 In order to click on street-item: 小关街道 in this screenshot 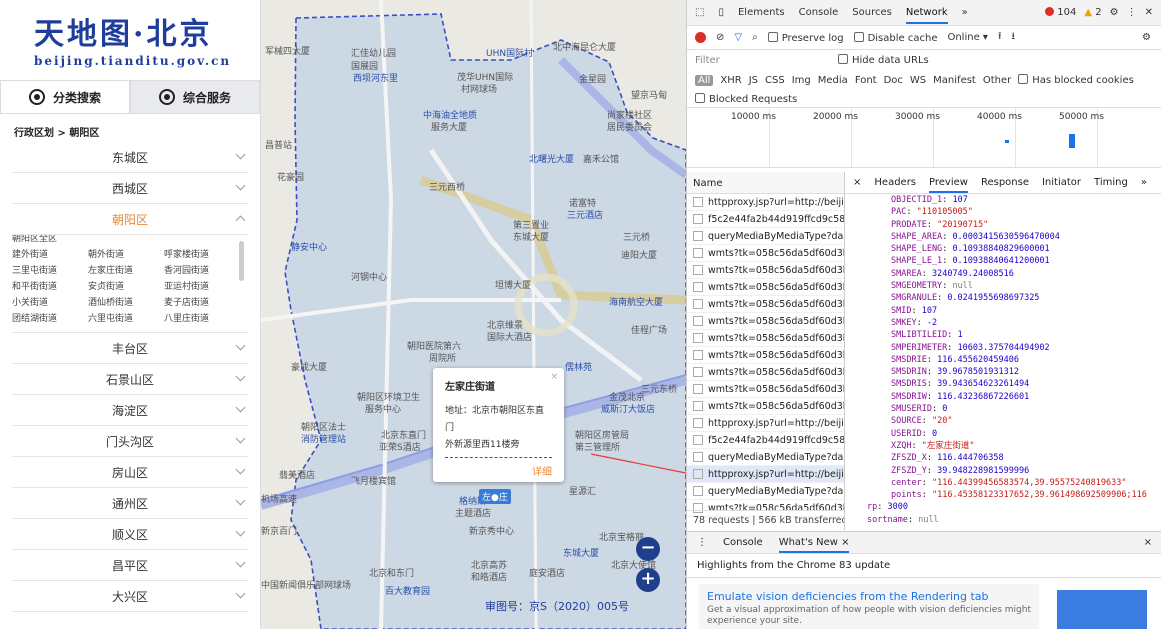, I will do `click(50, 301)`.